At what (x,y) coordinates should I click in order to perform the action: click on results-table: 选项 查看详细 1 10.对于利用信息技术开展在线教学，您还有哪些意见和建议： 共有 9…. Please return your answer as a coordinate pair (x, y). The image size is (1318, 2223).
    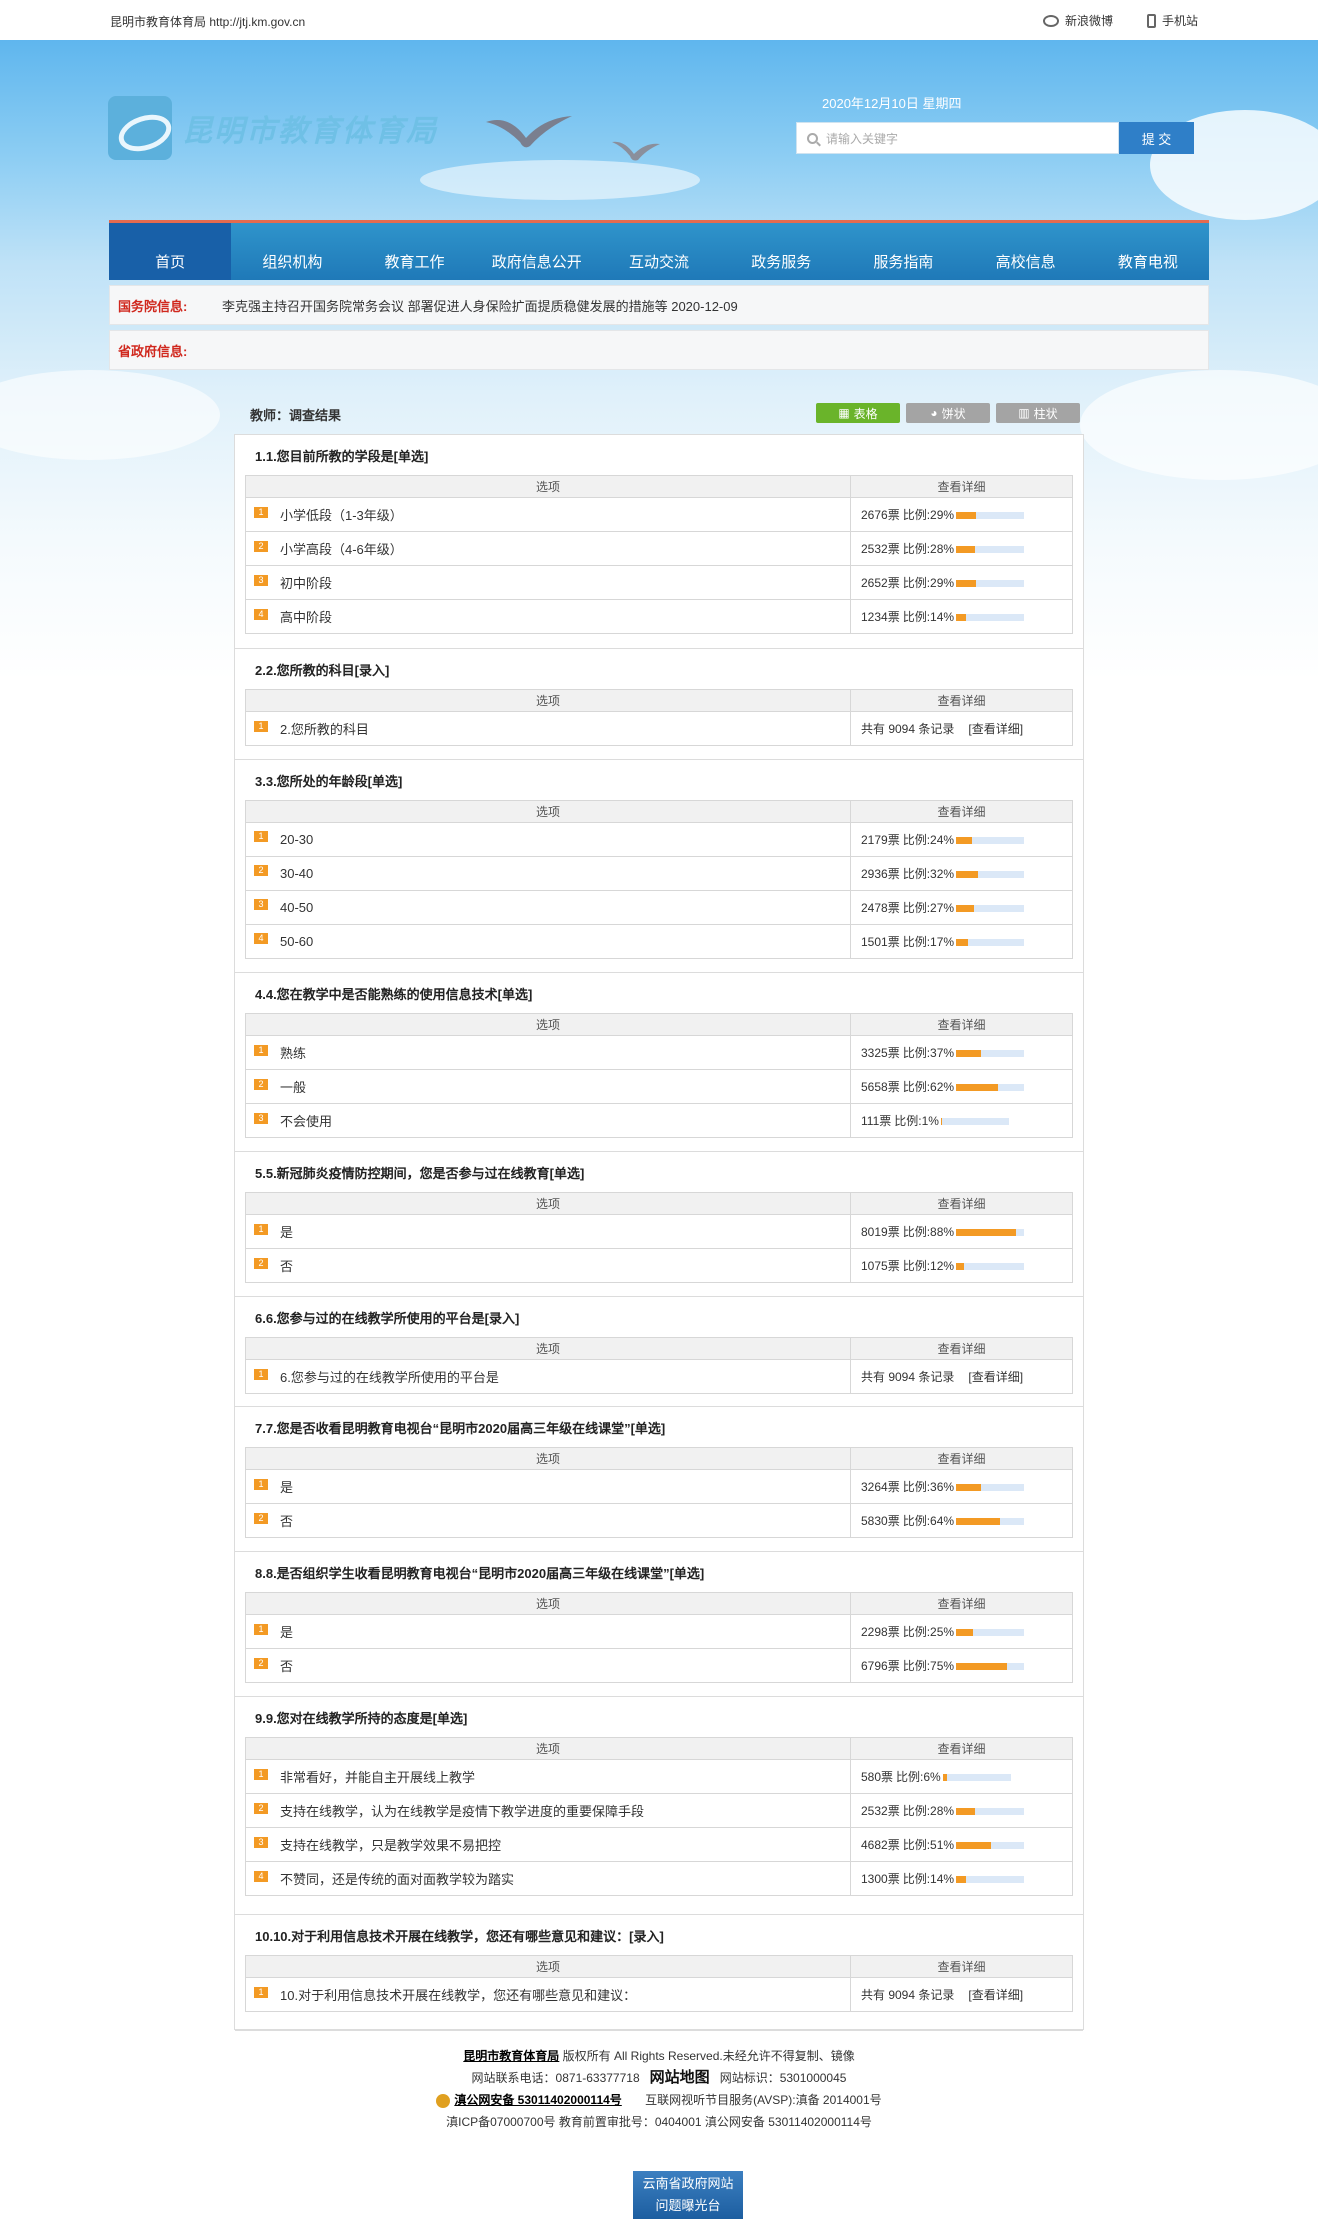
    Looking at the image, I should click on (659, 1983).